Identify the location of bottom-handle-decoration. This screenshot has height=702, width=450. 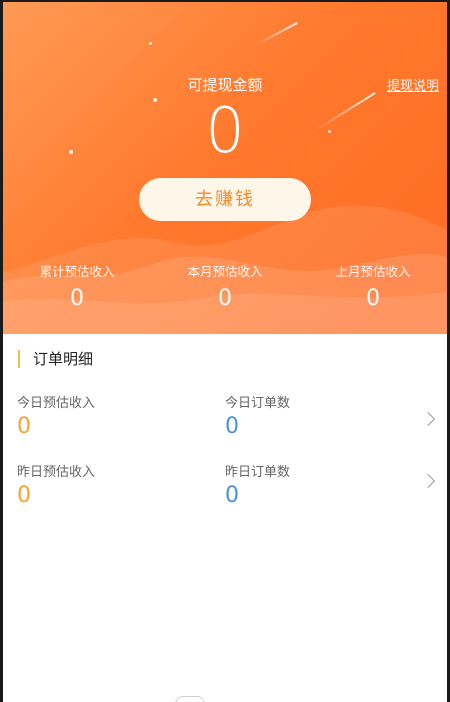
(190, 699).